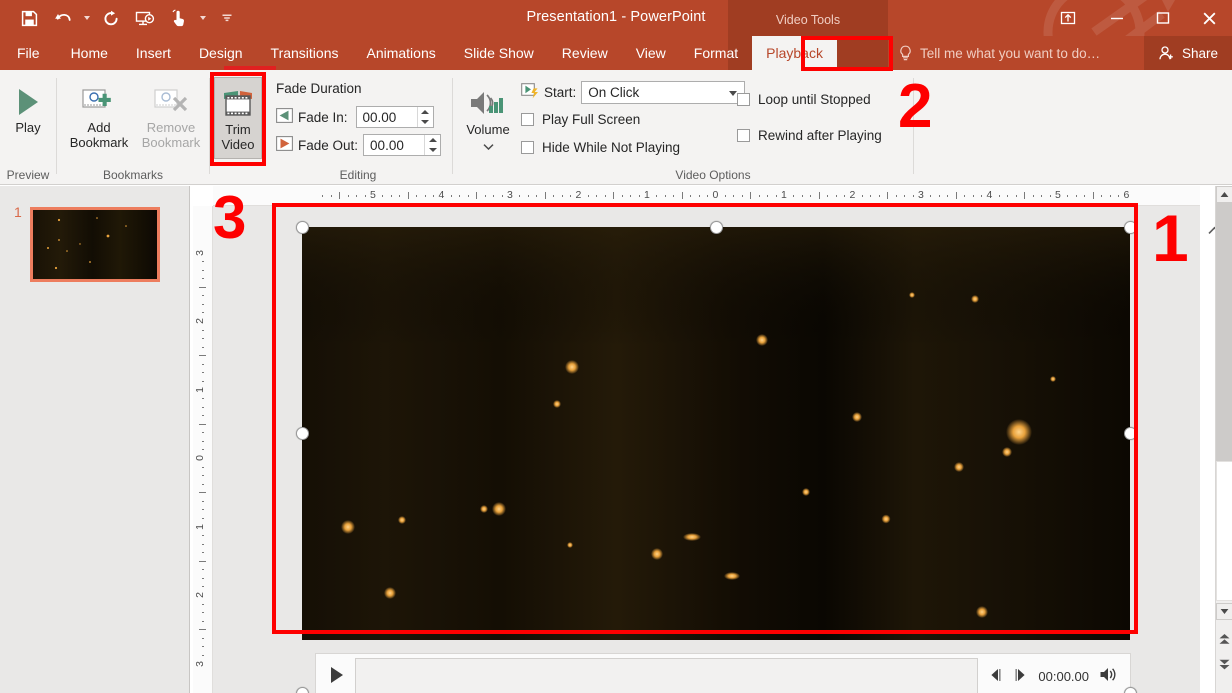 This screenshot has width=1232, height=693. What do you see at coordinates (400, 53) in the screenshot?
I see `tab-animations: Animations` at bounding box center [400, 53].